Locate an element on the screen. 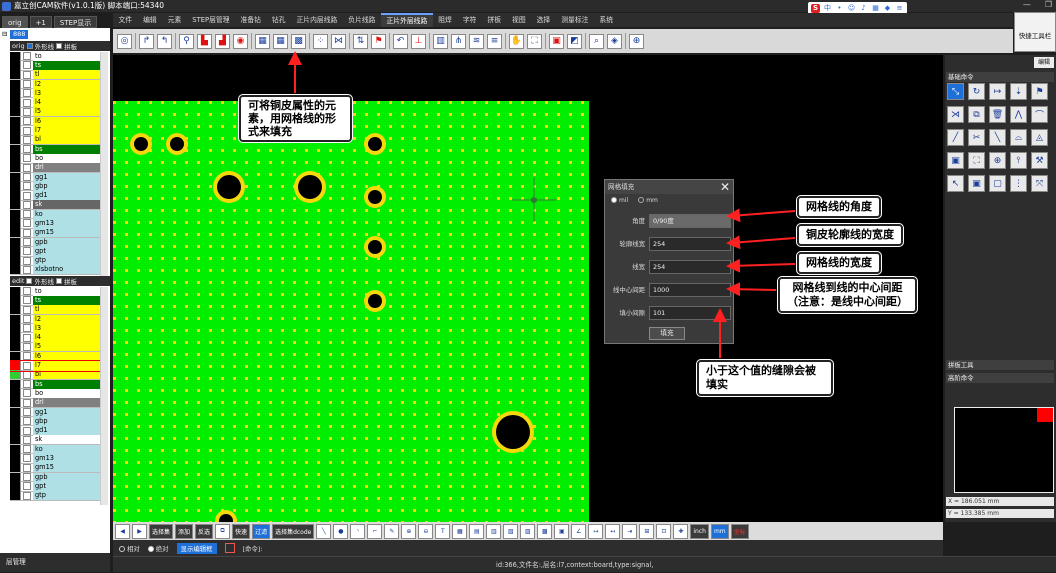 The image size is (1056, 573). filter-button: 过滤 is located at coordinates (261, 531).